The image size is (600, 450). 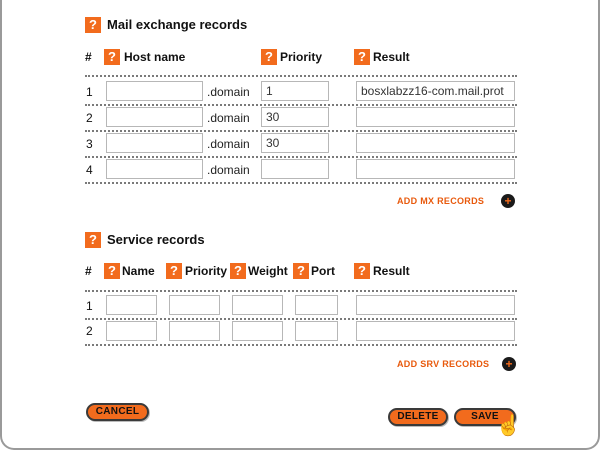 What do you see at coordinates (177, 24) in the screenshot?
I see `mx-section-title: Mail exchange records` at bounding box center [177, 24].